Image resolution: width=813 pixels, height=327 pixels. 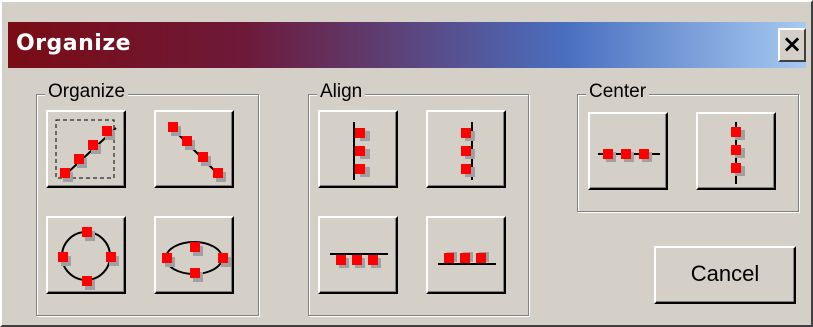 I want to click on align-right-icon, so click(x=468, y=151).